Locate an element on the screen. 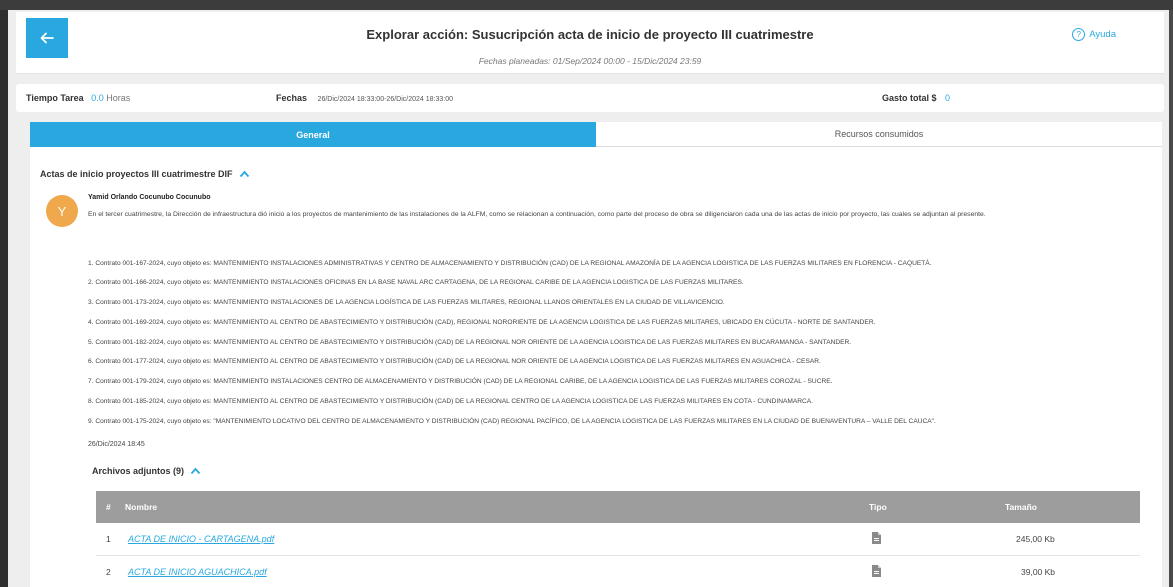 Image resolution: width=1173 pixels, height=587 pixels. avatar: Y is located at coordinates (62, 211).